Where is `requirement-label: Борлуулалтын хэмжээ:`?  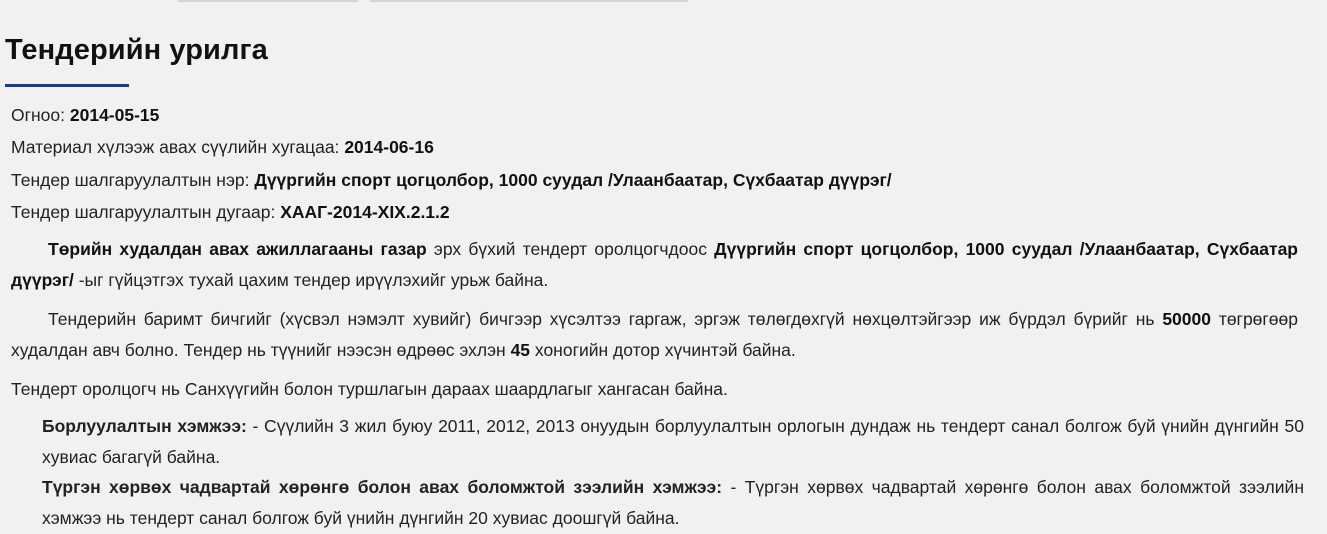 requirement-label: Борлуулалтын хэмжээ: is located at coordinates (144, 426).